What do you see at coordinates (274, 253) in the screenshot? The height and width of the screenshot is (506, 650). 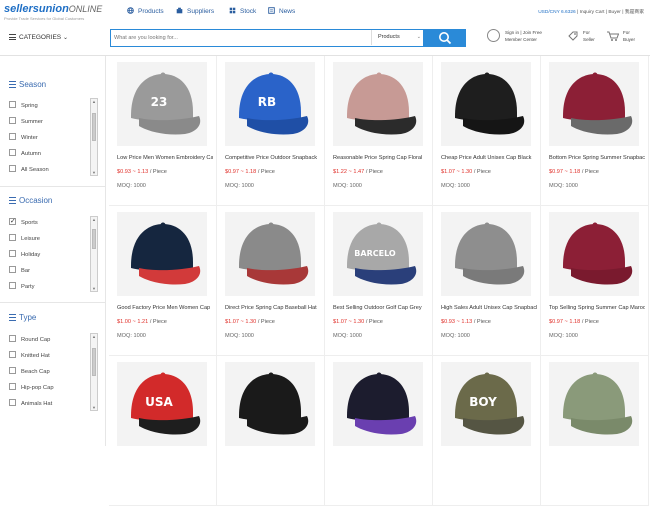 I see `cap-illustration` at bounding box center [274, 253].